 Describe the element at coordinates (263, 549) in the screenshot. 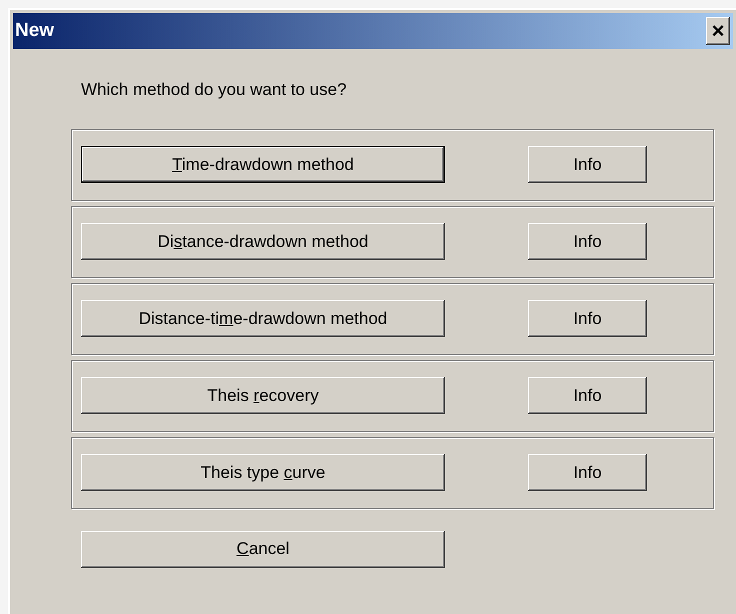

I see `cancel-button: Cancel` at that location.